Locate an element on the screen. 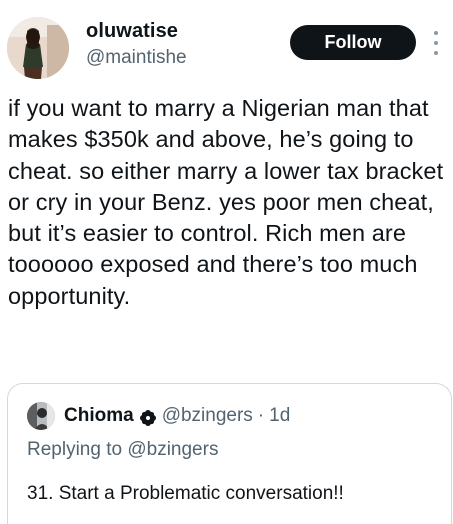 This screenshot has width=453, height=524. handle: @maintishe is located at coordinates (136, 58).